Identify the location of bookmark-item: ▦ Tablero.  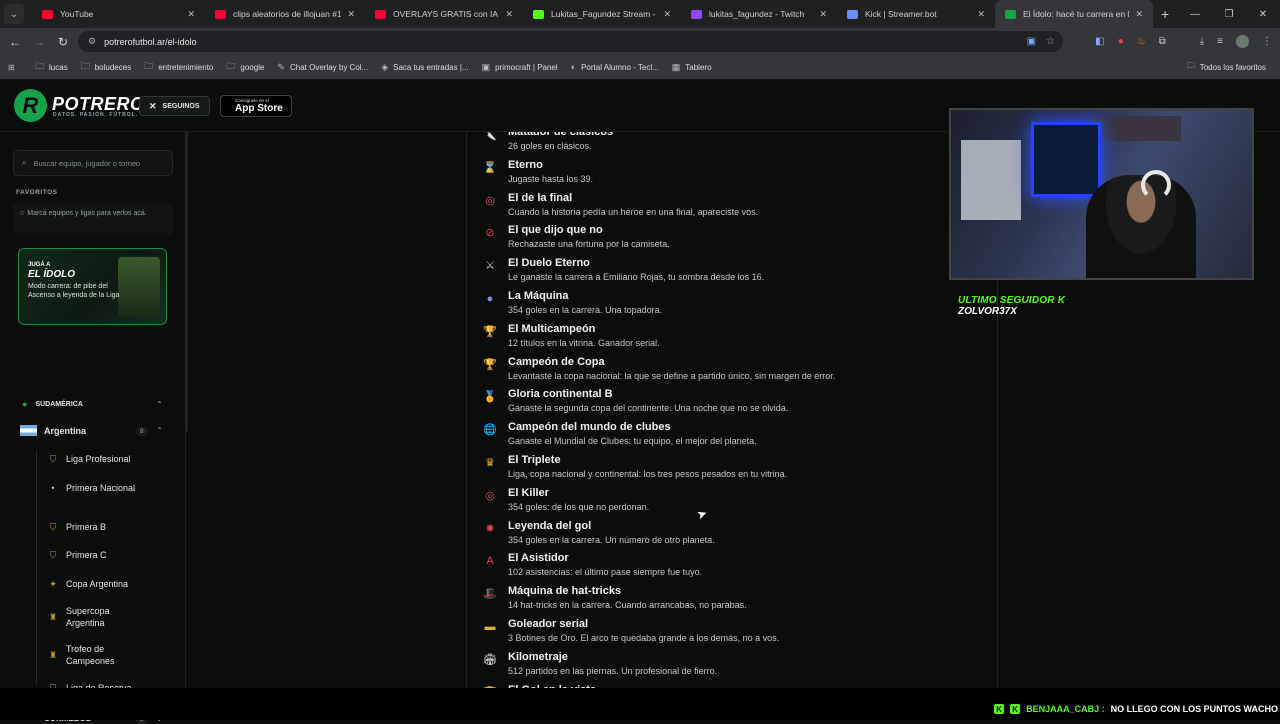
(692, 67).